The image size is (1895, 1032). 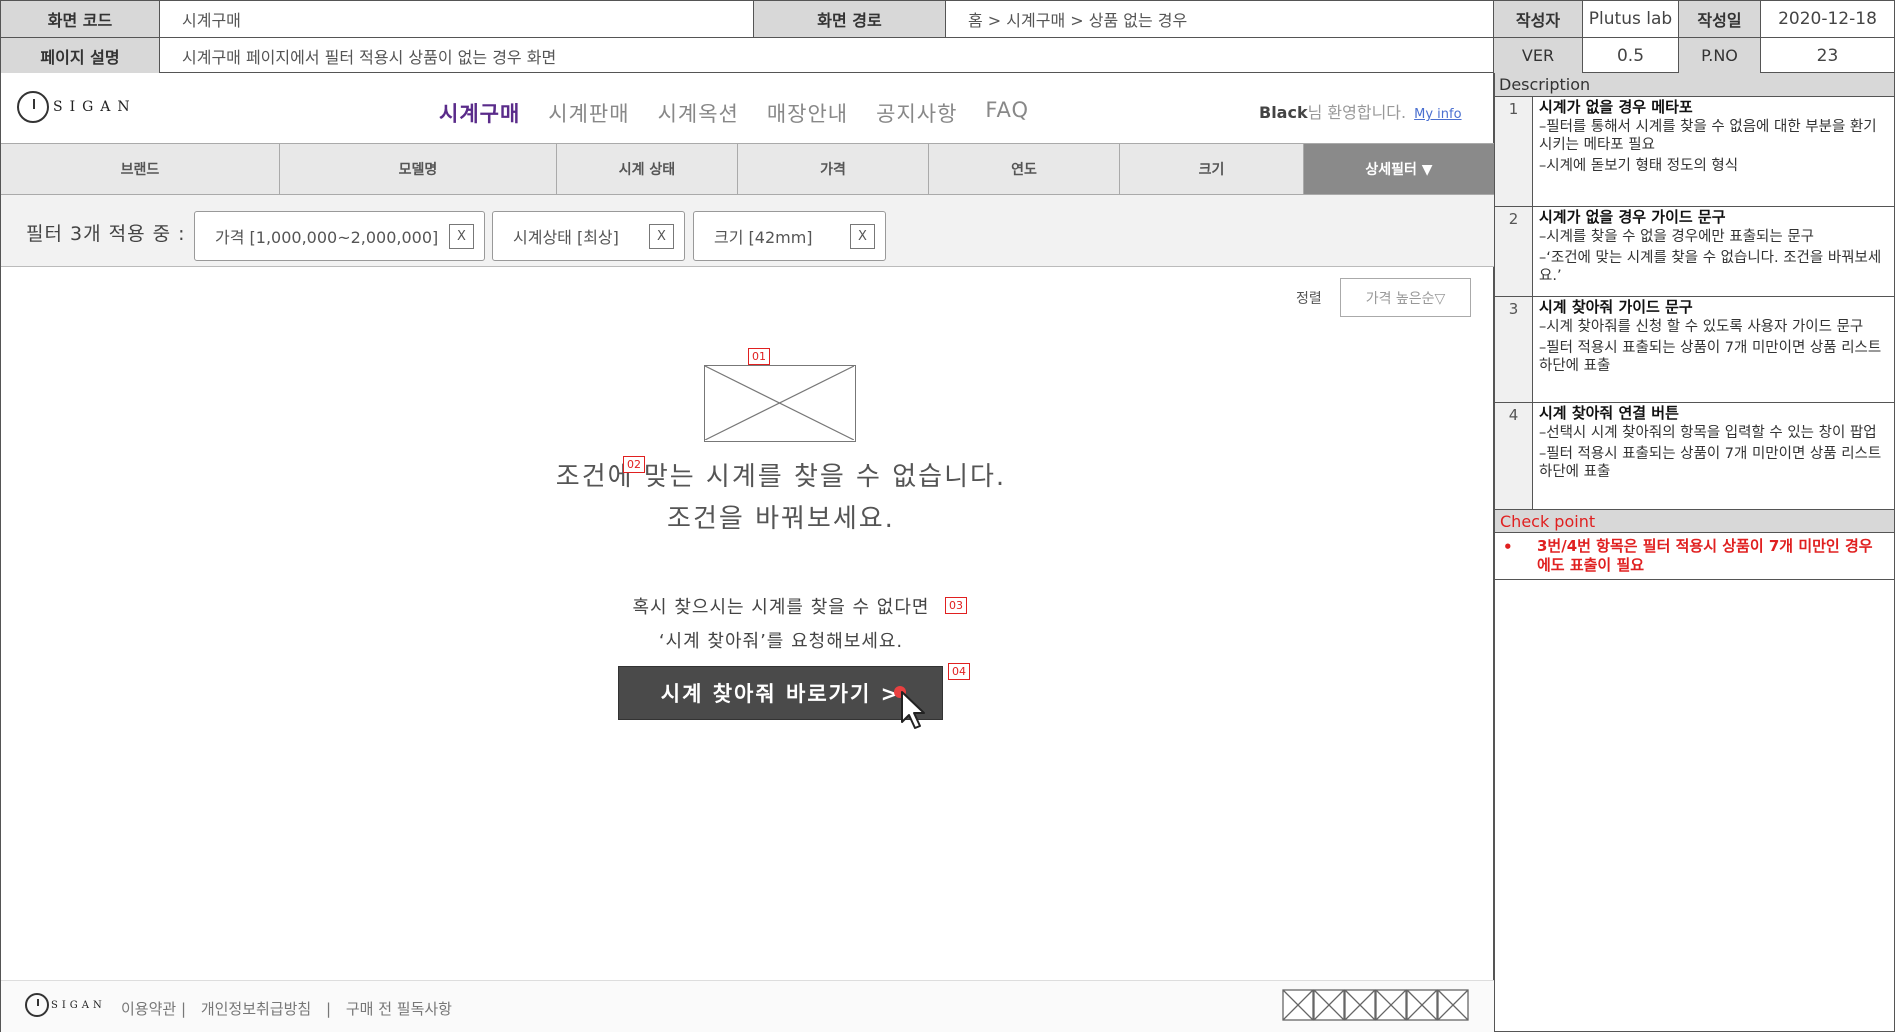 What do you see at coordinates (698, 113) in the screenshot?
I see `nav-item-auction: 시계옥션` at bounding box center [698, 113].